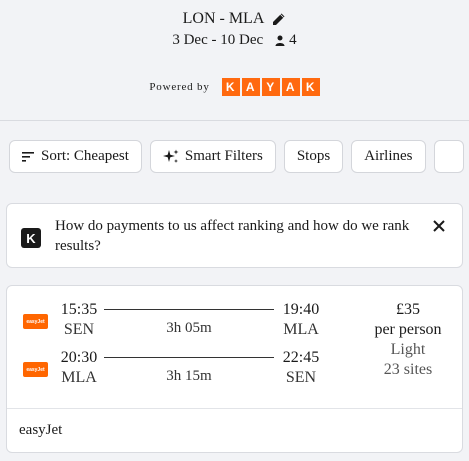  I want to click on departure-airport: SEN, so click(79, 329).